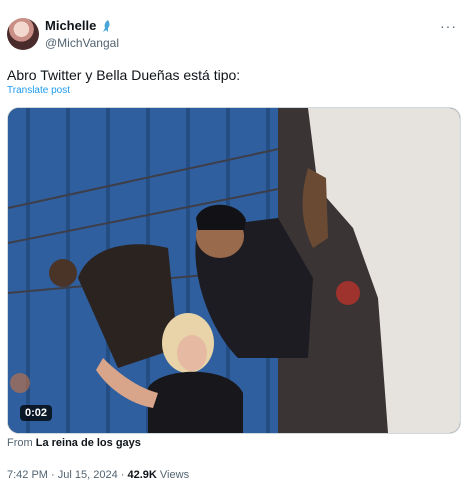  Describe the element at coordinates (27, 475) in the screenshot. I see `tweet-time: 7:42 PM` at that location.